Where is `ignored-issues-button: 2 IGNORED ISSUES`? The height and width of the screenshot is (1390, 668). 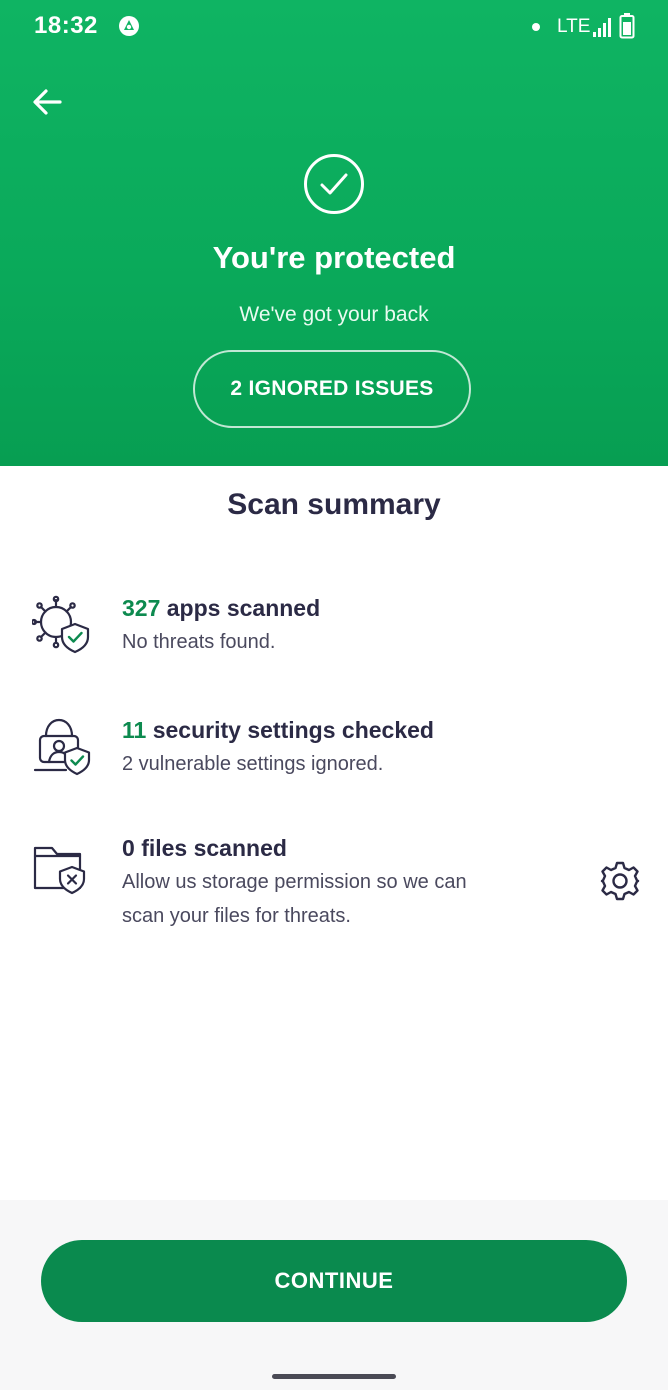 ignored-issues-button: 2 IGNORED ISSUES is located at coordinates (332, 389).